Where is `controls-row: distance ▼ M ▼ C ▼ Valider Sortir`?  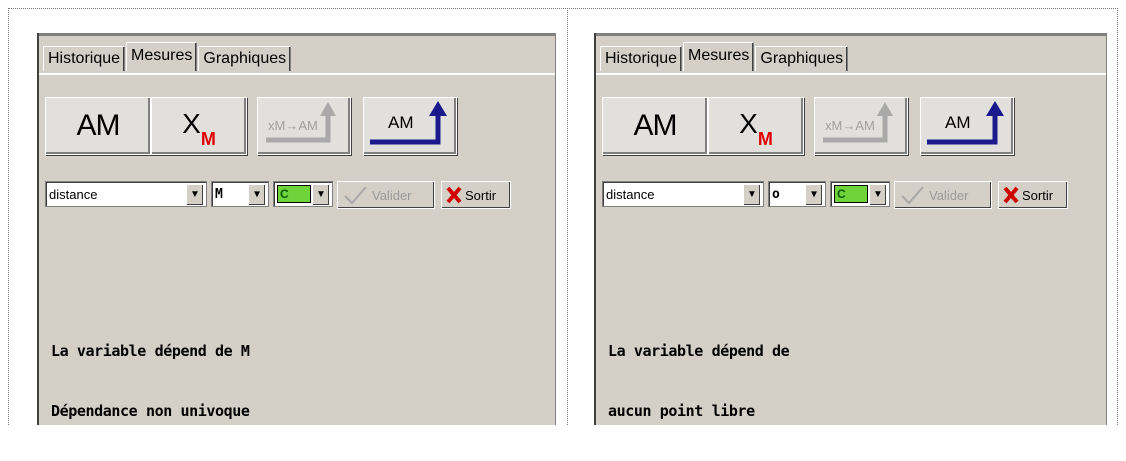
controls-row: distance ▼ M ▼ C ▼ Valider Sortir is located at coordinates (298, 195).